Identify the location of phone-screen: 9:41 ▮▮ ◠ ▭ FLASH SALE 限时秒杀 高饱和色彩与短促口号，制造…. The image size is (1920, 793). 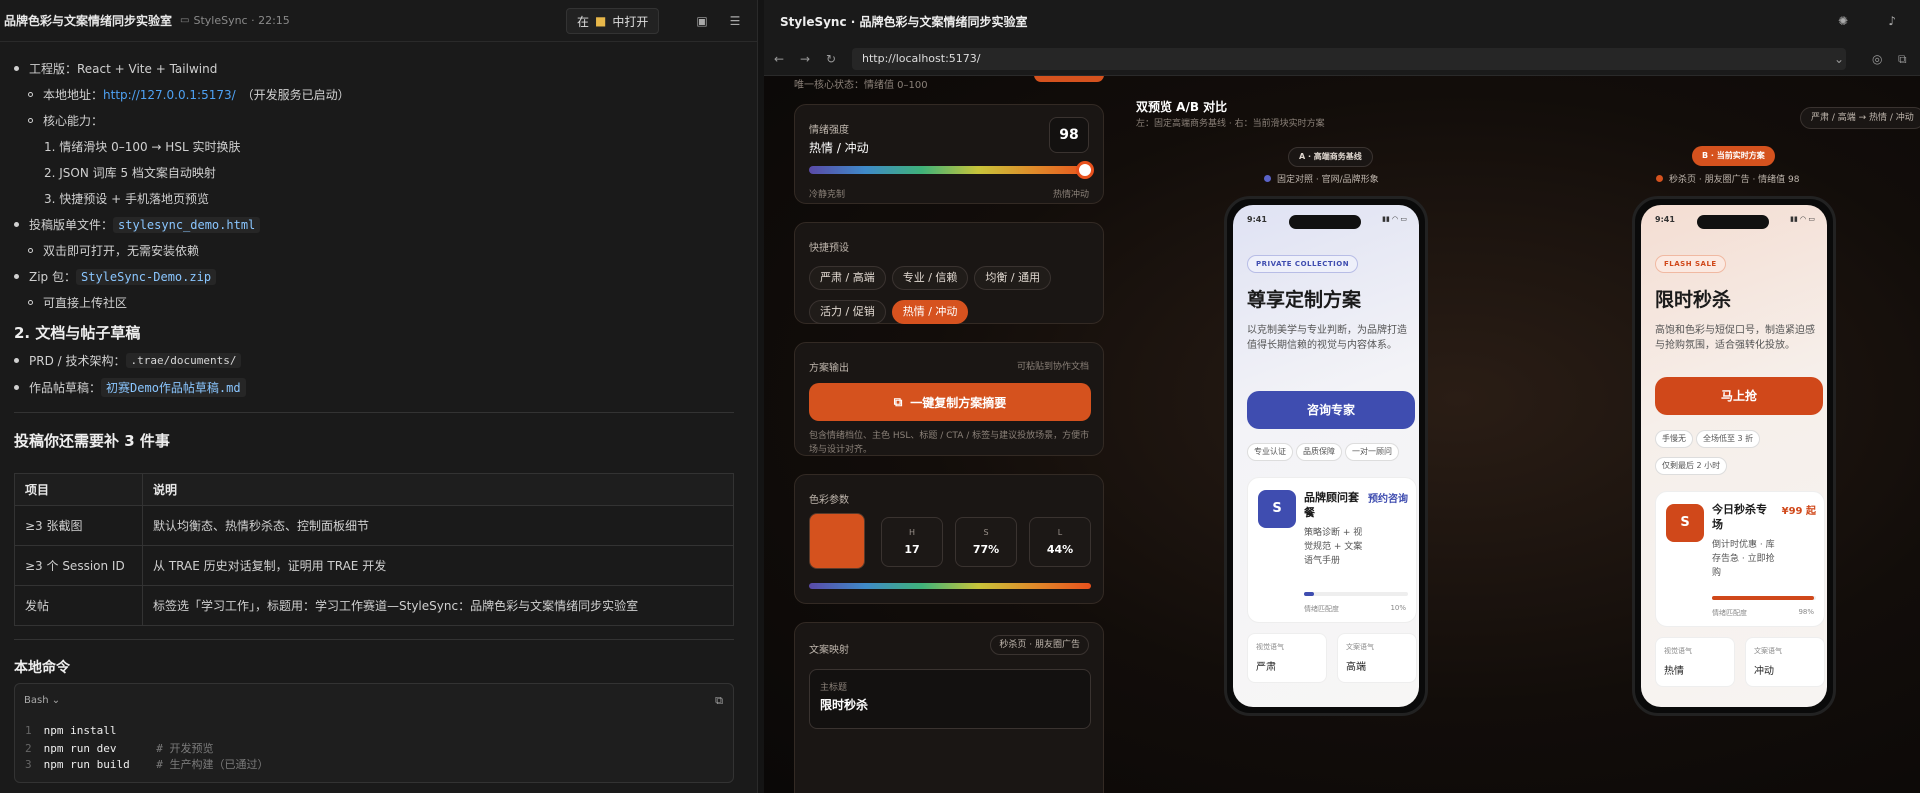
(1734, 456).